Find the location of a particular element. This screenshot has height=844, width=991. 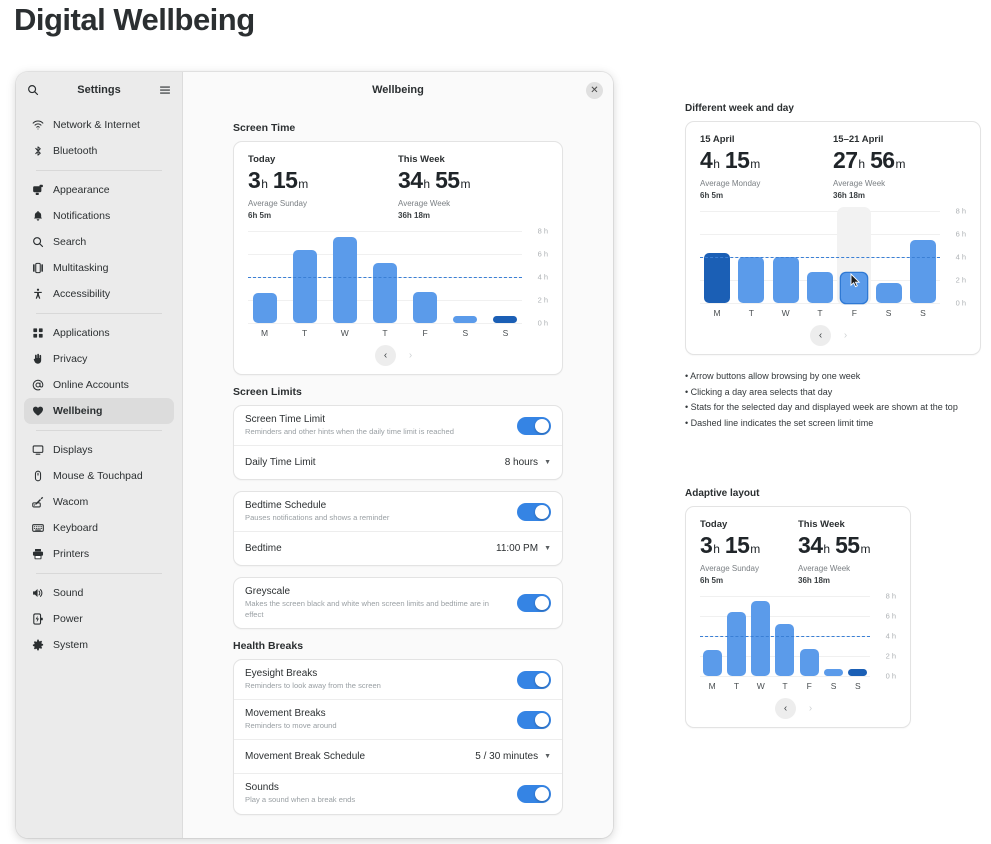

chart-navigation: ‹ › is located at coordinates (798, 709).